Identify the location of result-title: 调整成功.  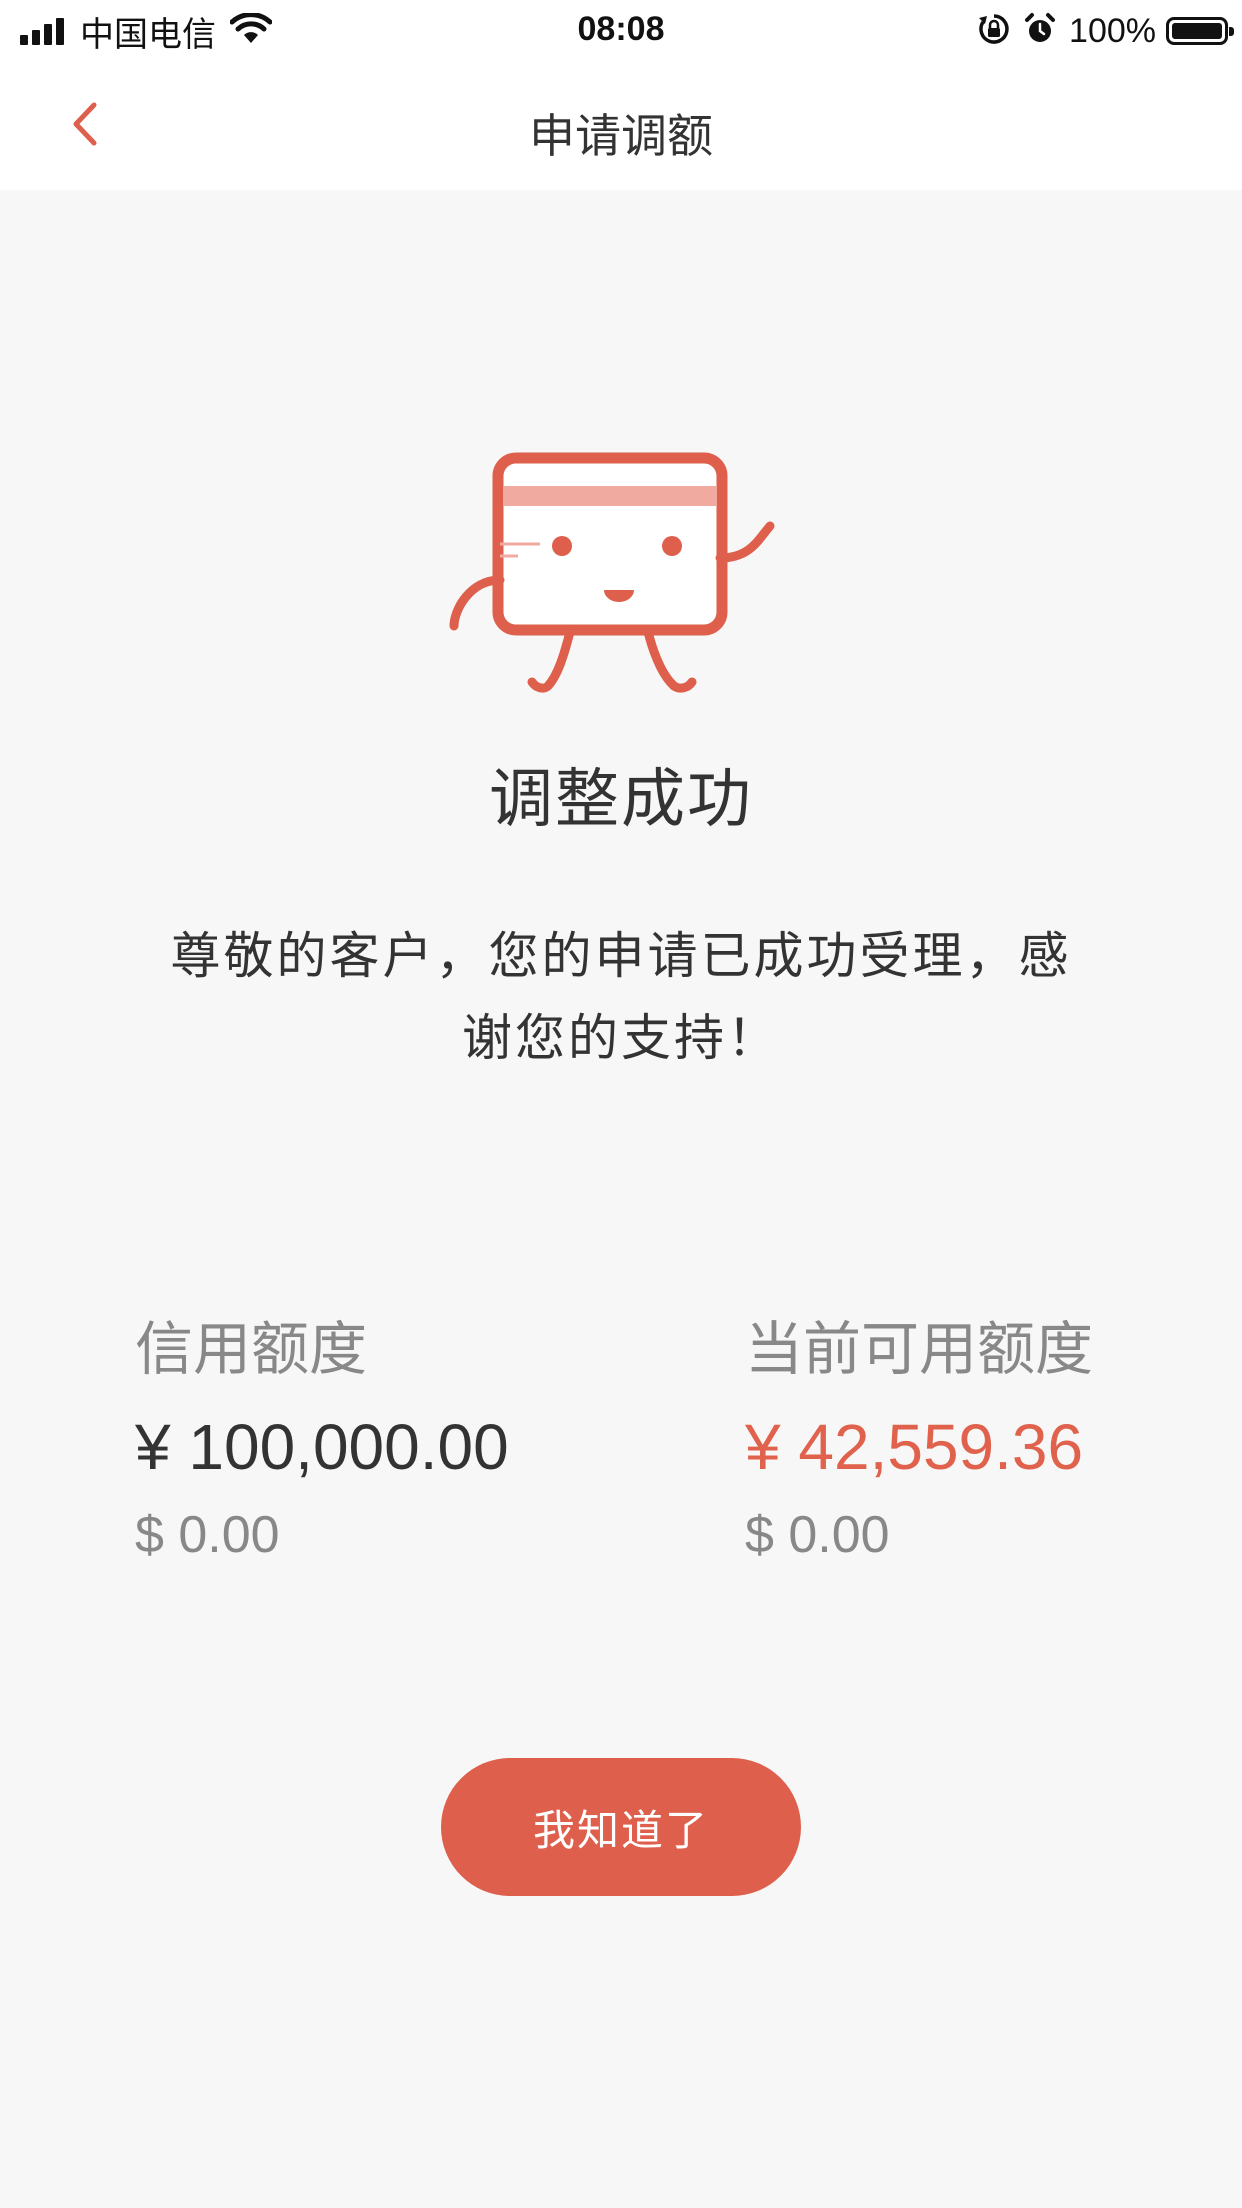
(621, 799).